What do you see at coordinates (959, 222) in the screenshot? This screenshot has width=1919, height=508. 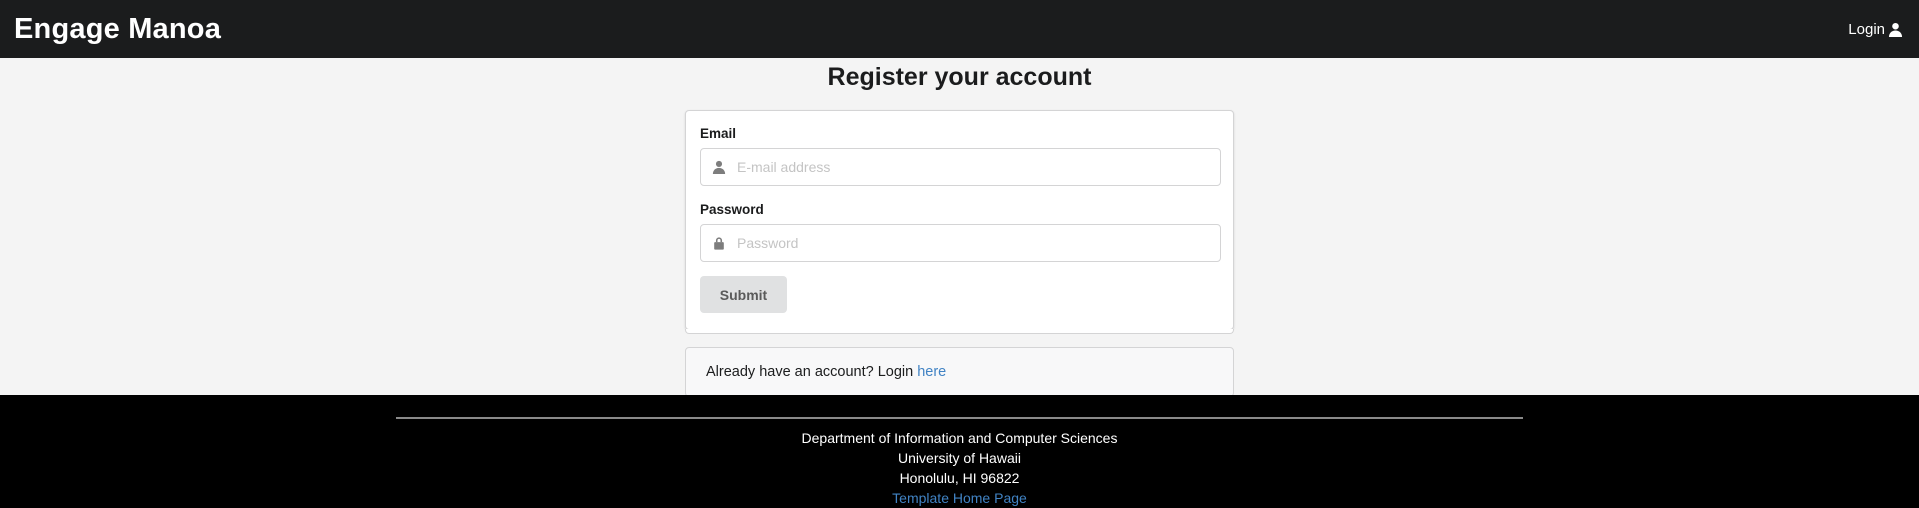 I see `register-form: Email Password Submit` at bounding box center [959, 222].